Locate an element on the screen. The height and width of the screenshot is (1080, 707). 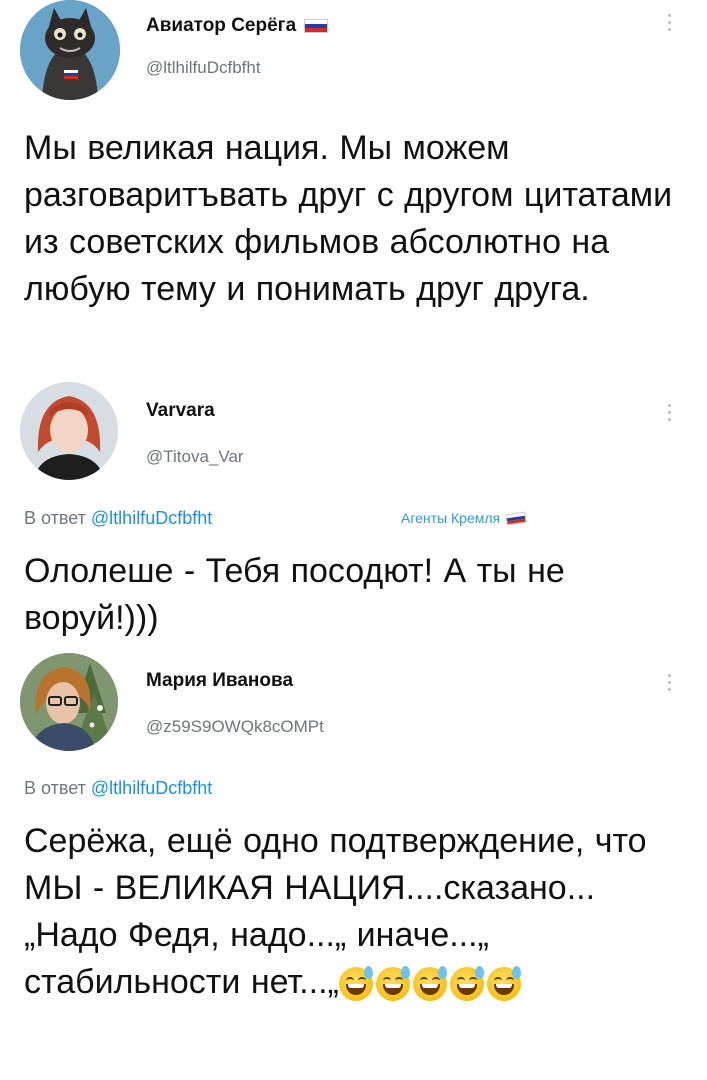
display-name: Varvara is located at coordinates (180, 410).